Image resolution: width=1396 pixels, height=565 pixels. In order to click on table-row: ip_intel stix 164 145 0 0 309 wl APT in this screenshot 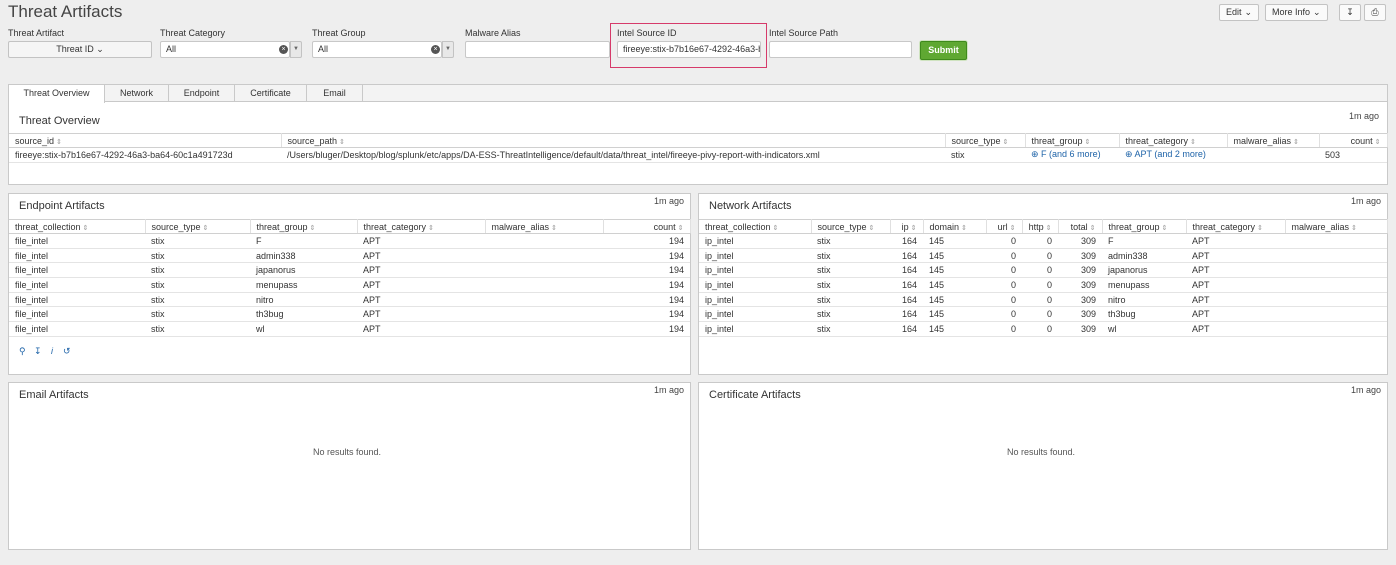, I will do `click(1043, 329)`.